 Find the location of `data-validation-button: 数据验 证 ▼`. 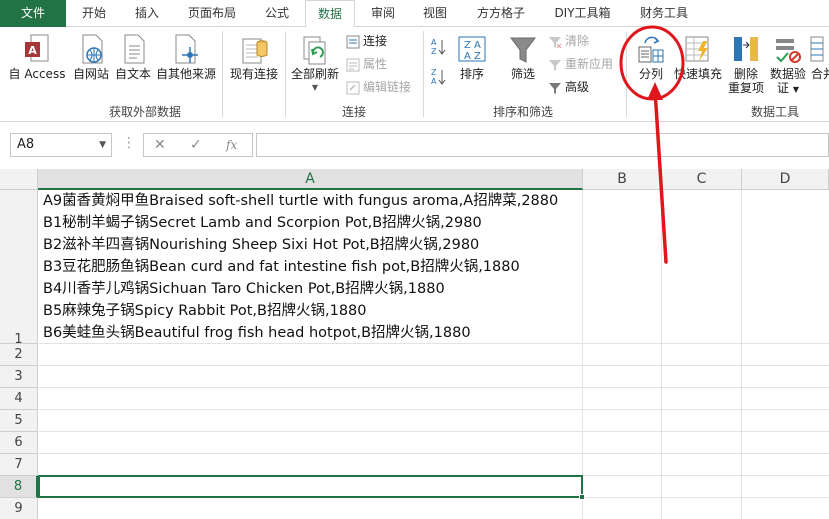

data-validation-button: 数据验 证 ▼ is located at coordinates (788, 65).